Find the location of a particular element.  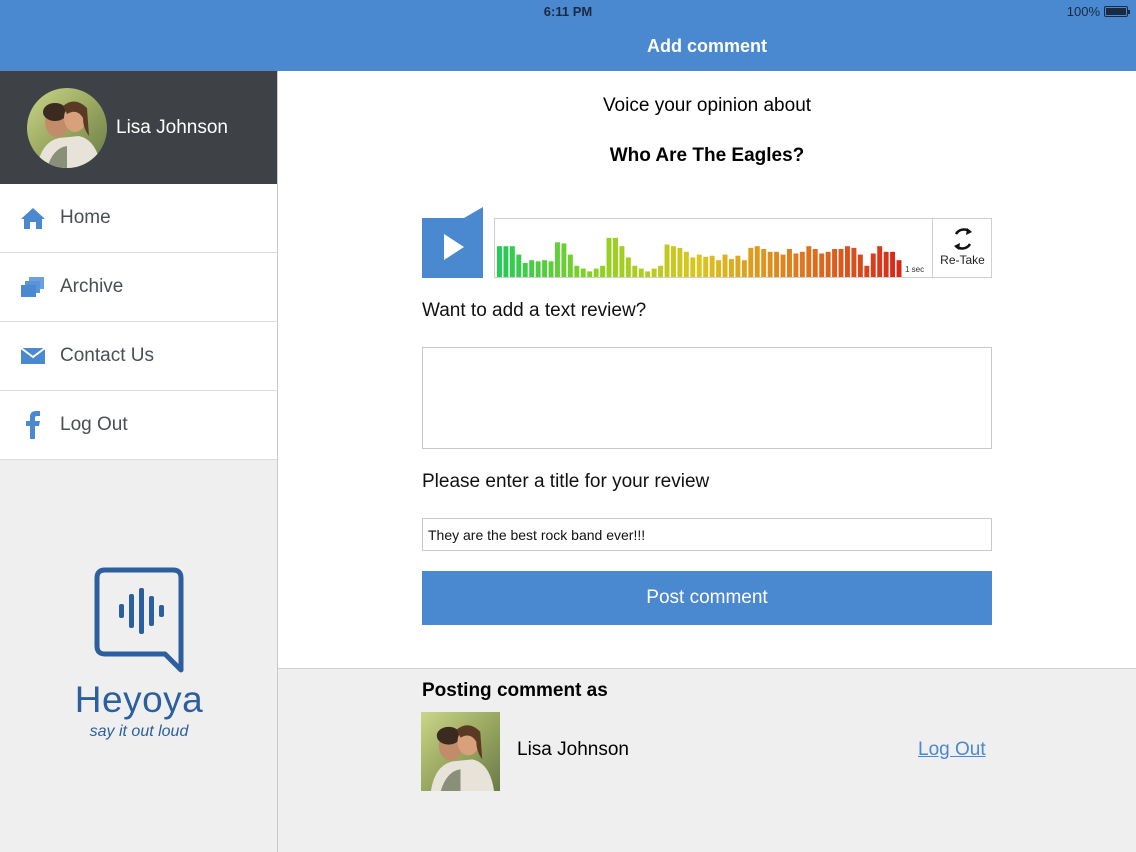

status-time: 6:11 PM is located at coordinates (568, 11).